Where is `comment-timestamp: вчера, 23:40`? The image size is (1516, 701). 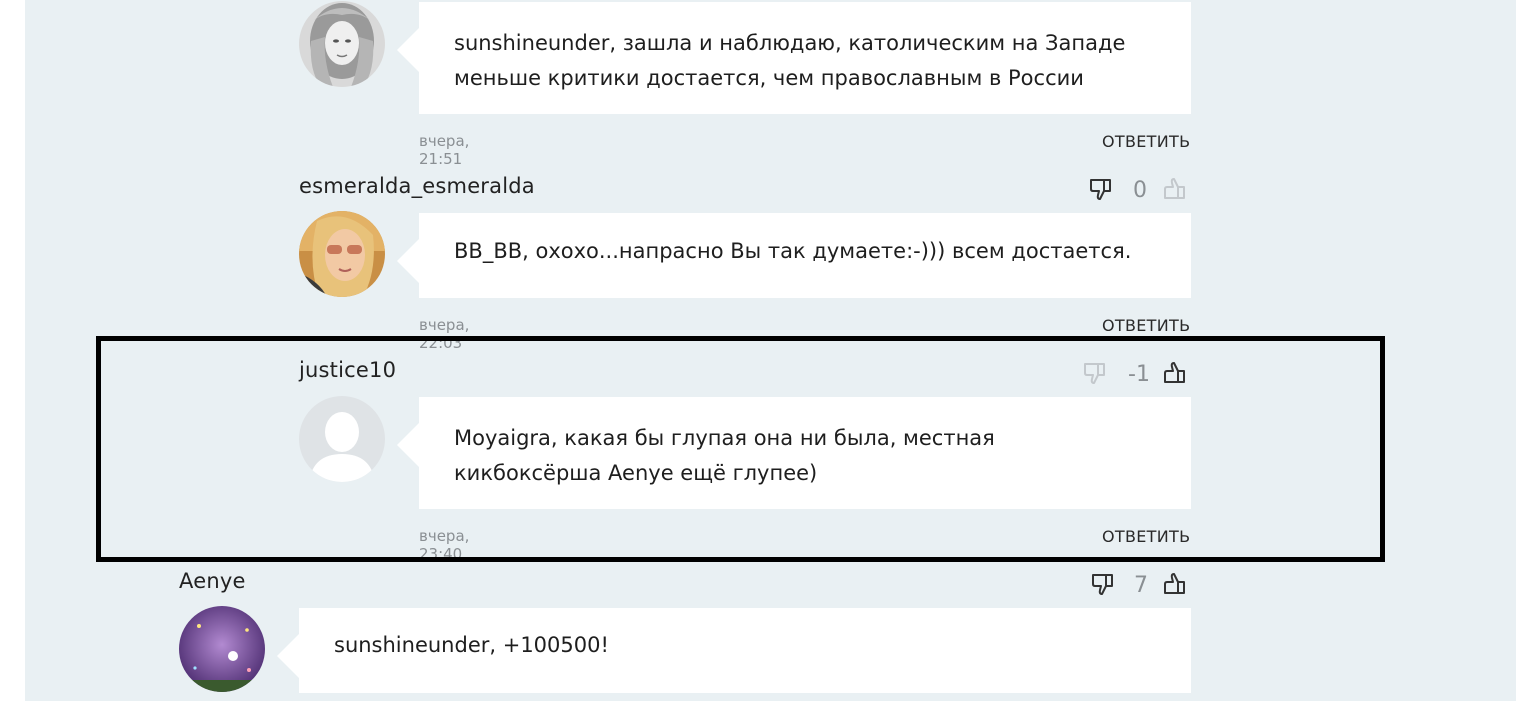 comment-timestamp: вчера, 23:40 is located at coordinates (444, 545).